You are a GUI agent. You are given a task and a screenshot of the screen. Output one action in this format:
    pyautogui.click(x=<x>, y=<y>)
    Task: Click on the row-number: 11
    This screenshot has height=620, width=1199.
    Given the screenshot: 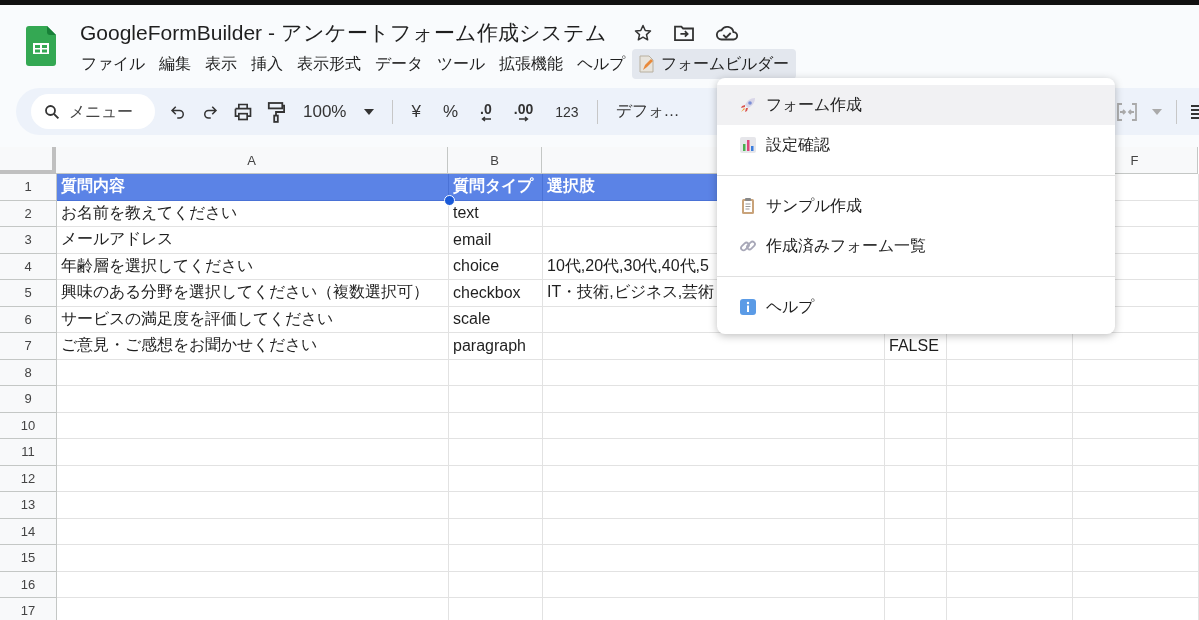 What is the action you would take?
    pyautogui.click(x=28, y=452)
    